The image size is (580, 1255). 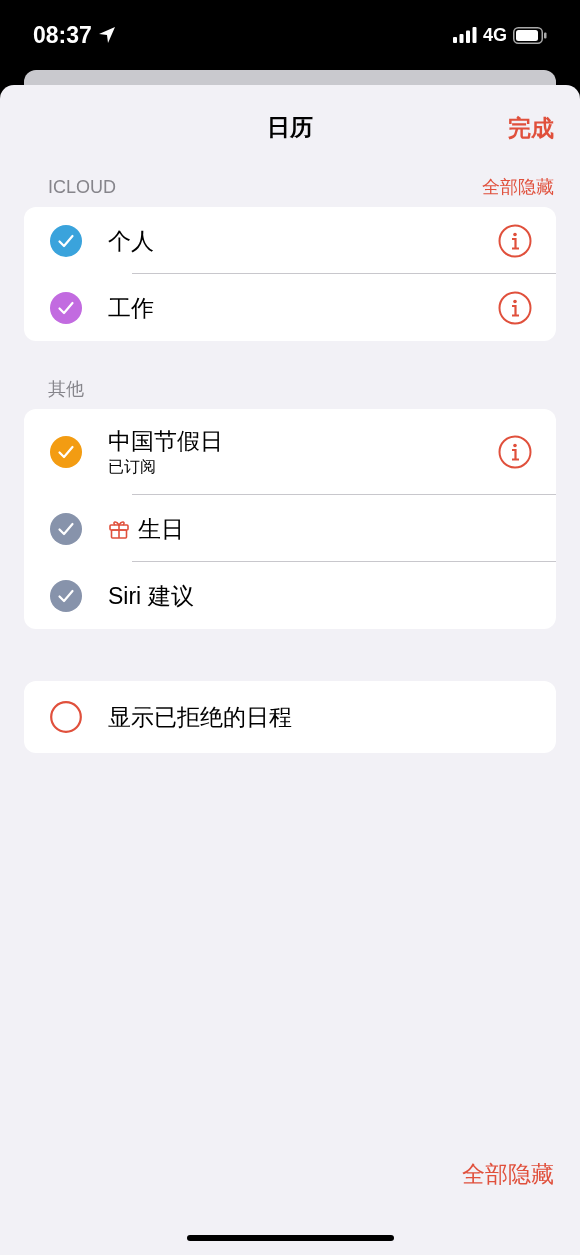 I want to click on signal-icon, so click(x=465, y=35).